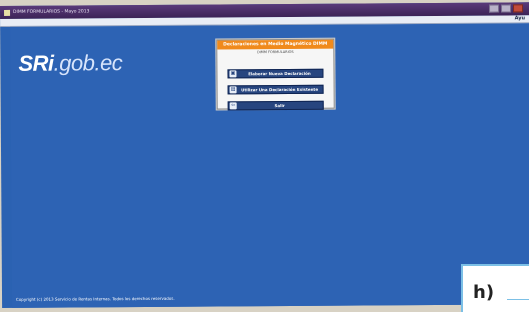 Image resolution: width=529 pixels, height=312 pixels. What do you see at coordinates (7, 12) in the screenshot?
I see `app-icon` at bounding box center [7, 12].